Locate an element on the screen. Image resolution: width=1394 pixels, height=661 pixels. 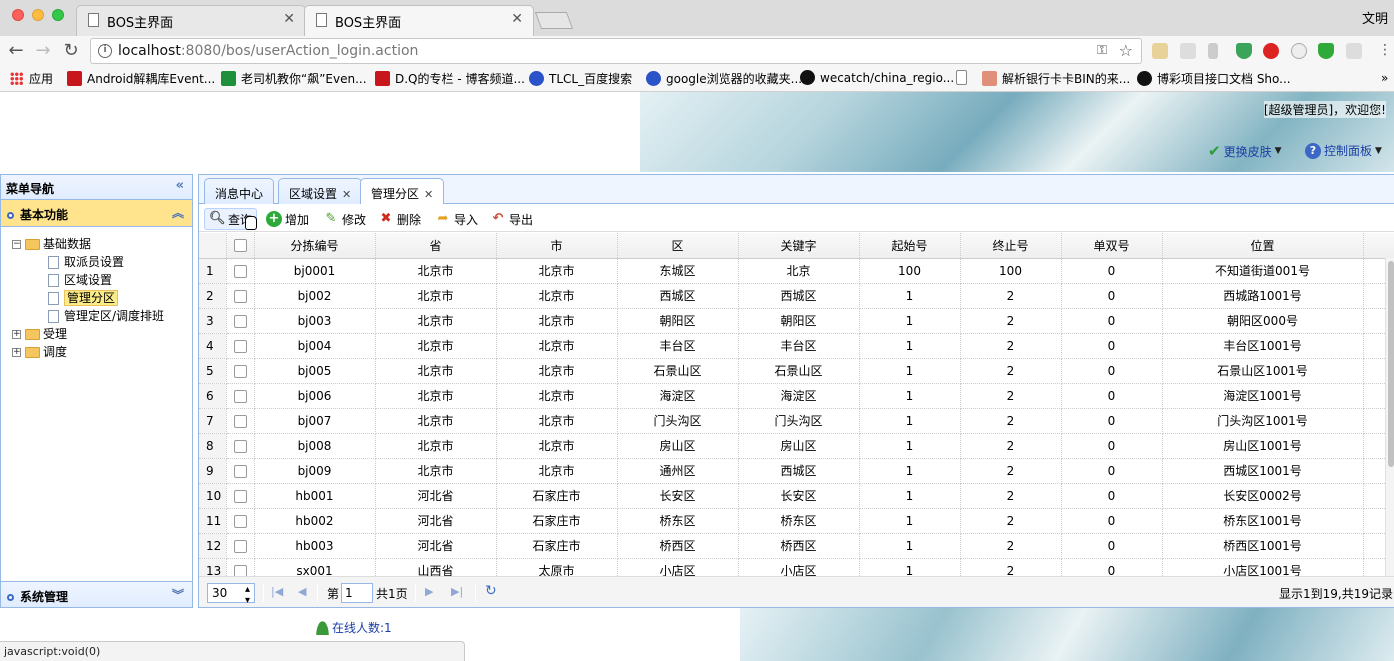
column-header: 区 is located at coordinates (678, 246).